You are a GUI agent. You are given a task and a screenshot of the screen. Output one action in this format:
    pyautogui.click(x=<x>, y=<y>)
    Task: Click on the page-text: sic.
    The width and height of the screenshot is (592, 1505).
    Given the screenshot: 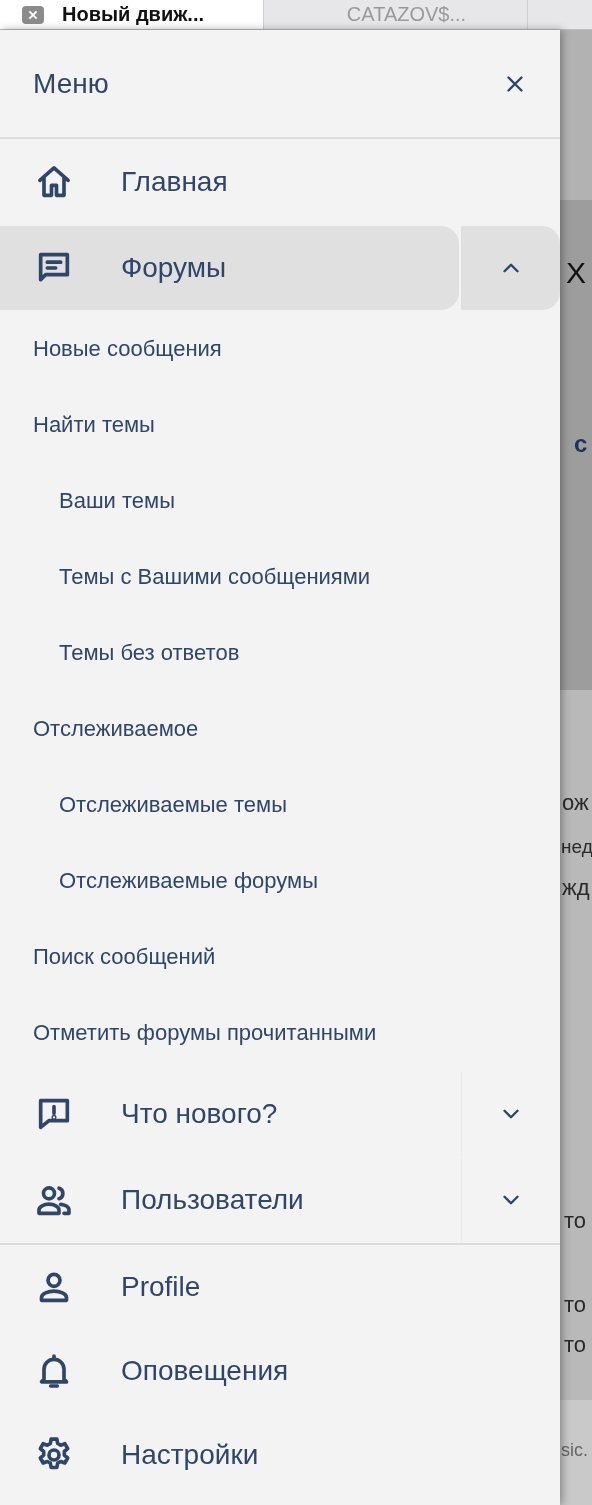 What is the action you would take?
    pyautogui.click(x=574, y=1450)
    